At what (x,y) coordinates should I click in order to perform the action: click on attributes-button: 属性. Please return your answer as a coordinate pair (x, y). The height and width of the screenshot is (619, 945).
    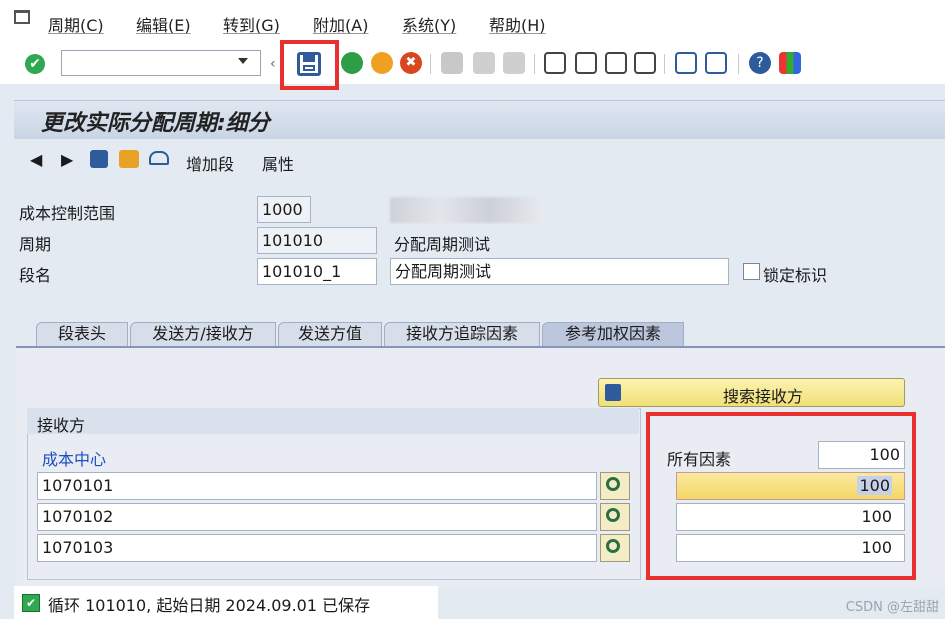
    Looking at the image, I should click on (278, 163).